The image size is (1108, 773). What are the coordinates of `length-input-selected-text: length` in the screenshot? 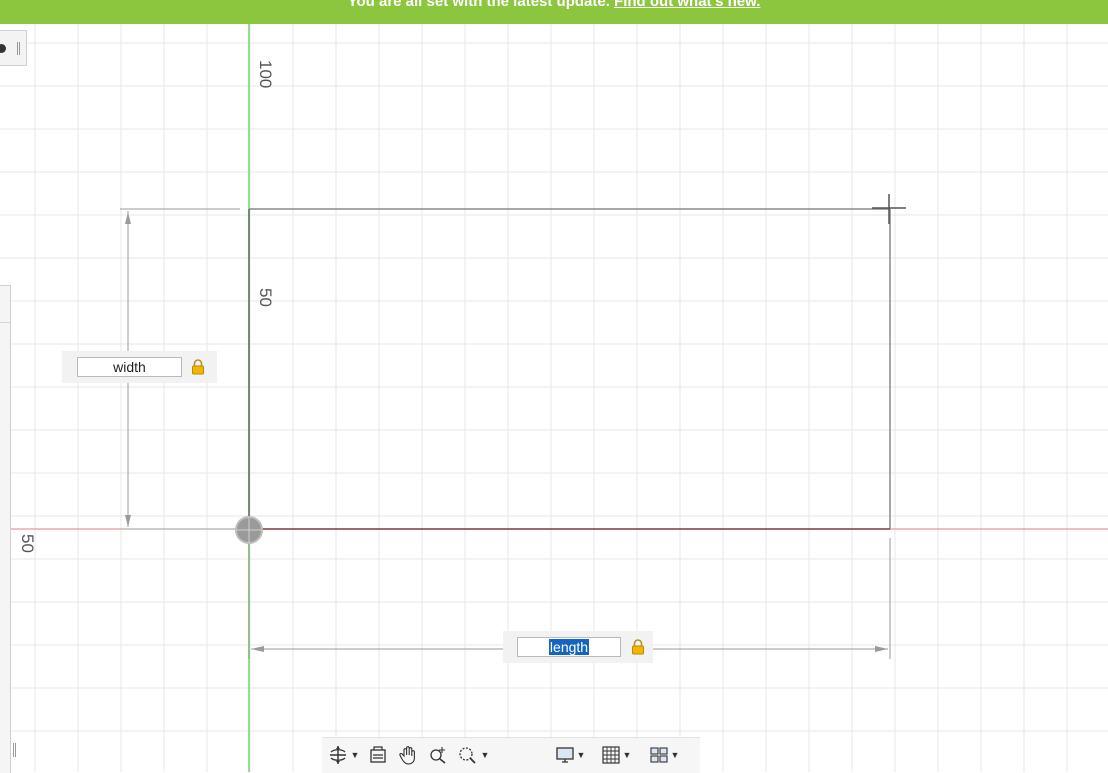 It's located at (569, 647).